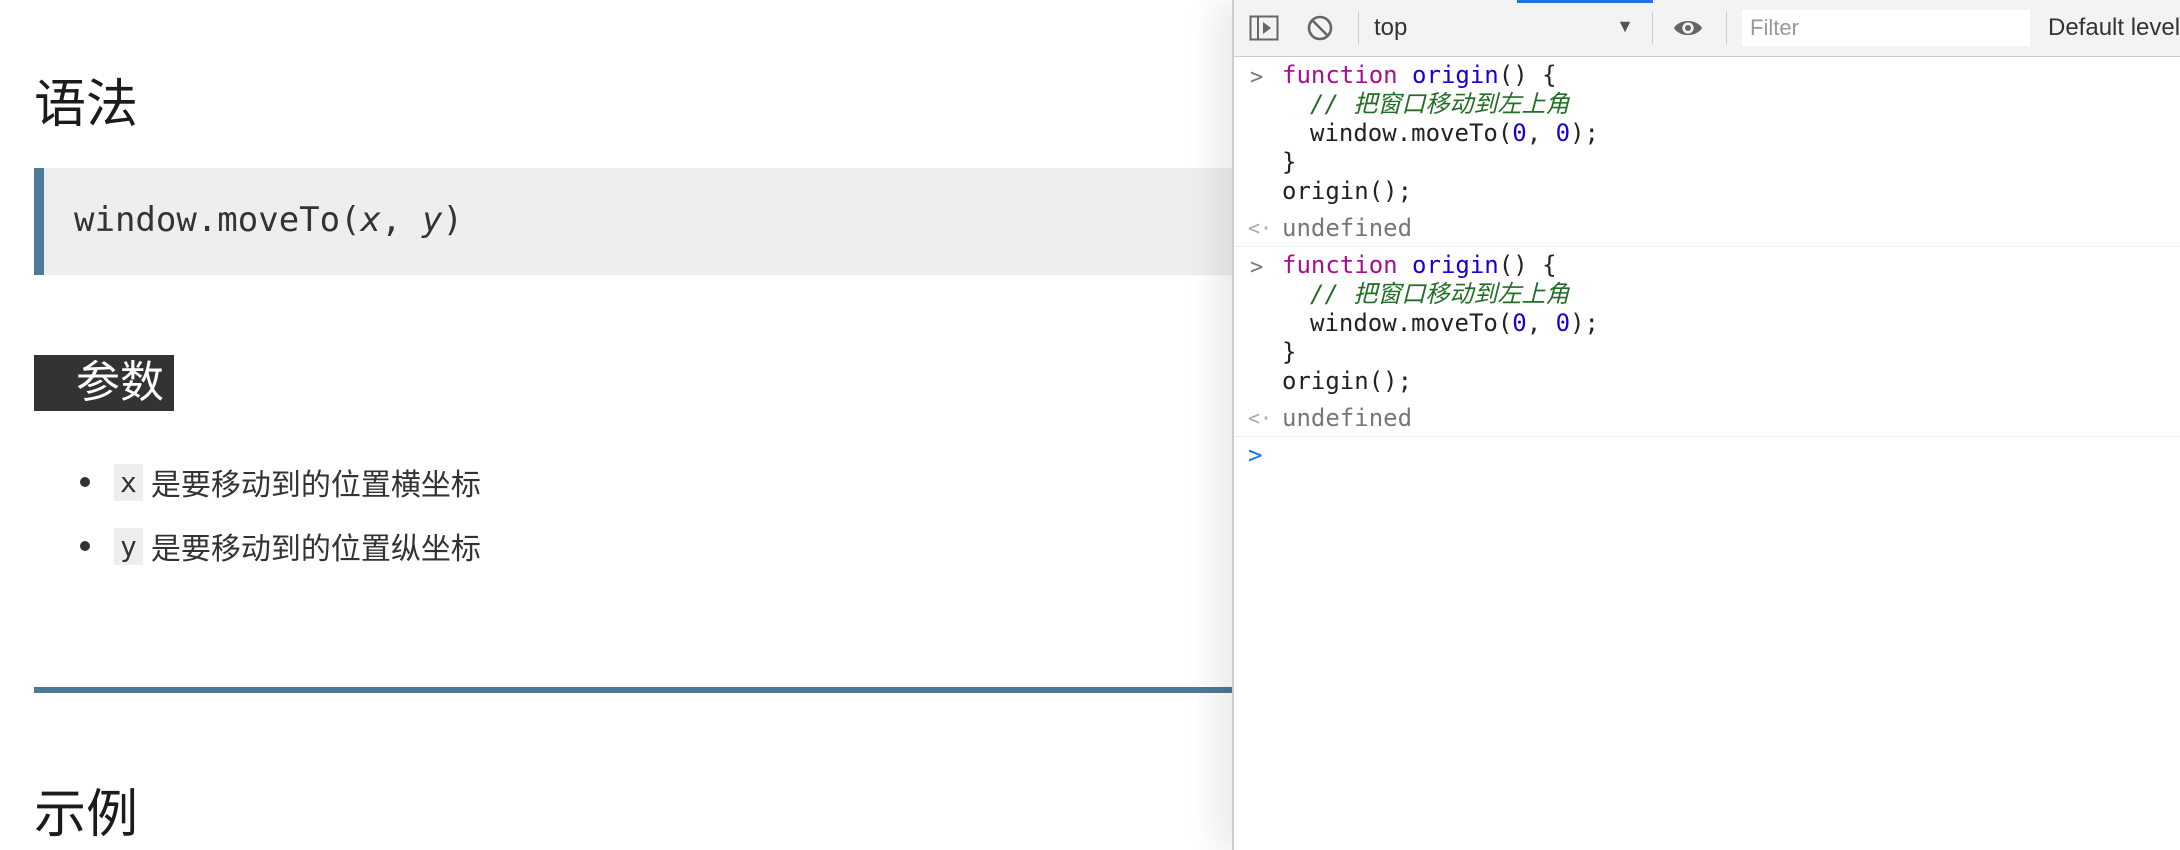  Describe the element at coordinates (371, 220) in the screenshot. I see `syntax-arg-x: x` at that location.